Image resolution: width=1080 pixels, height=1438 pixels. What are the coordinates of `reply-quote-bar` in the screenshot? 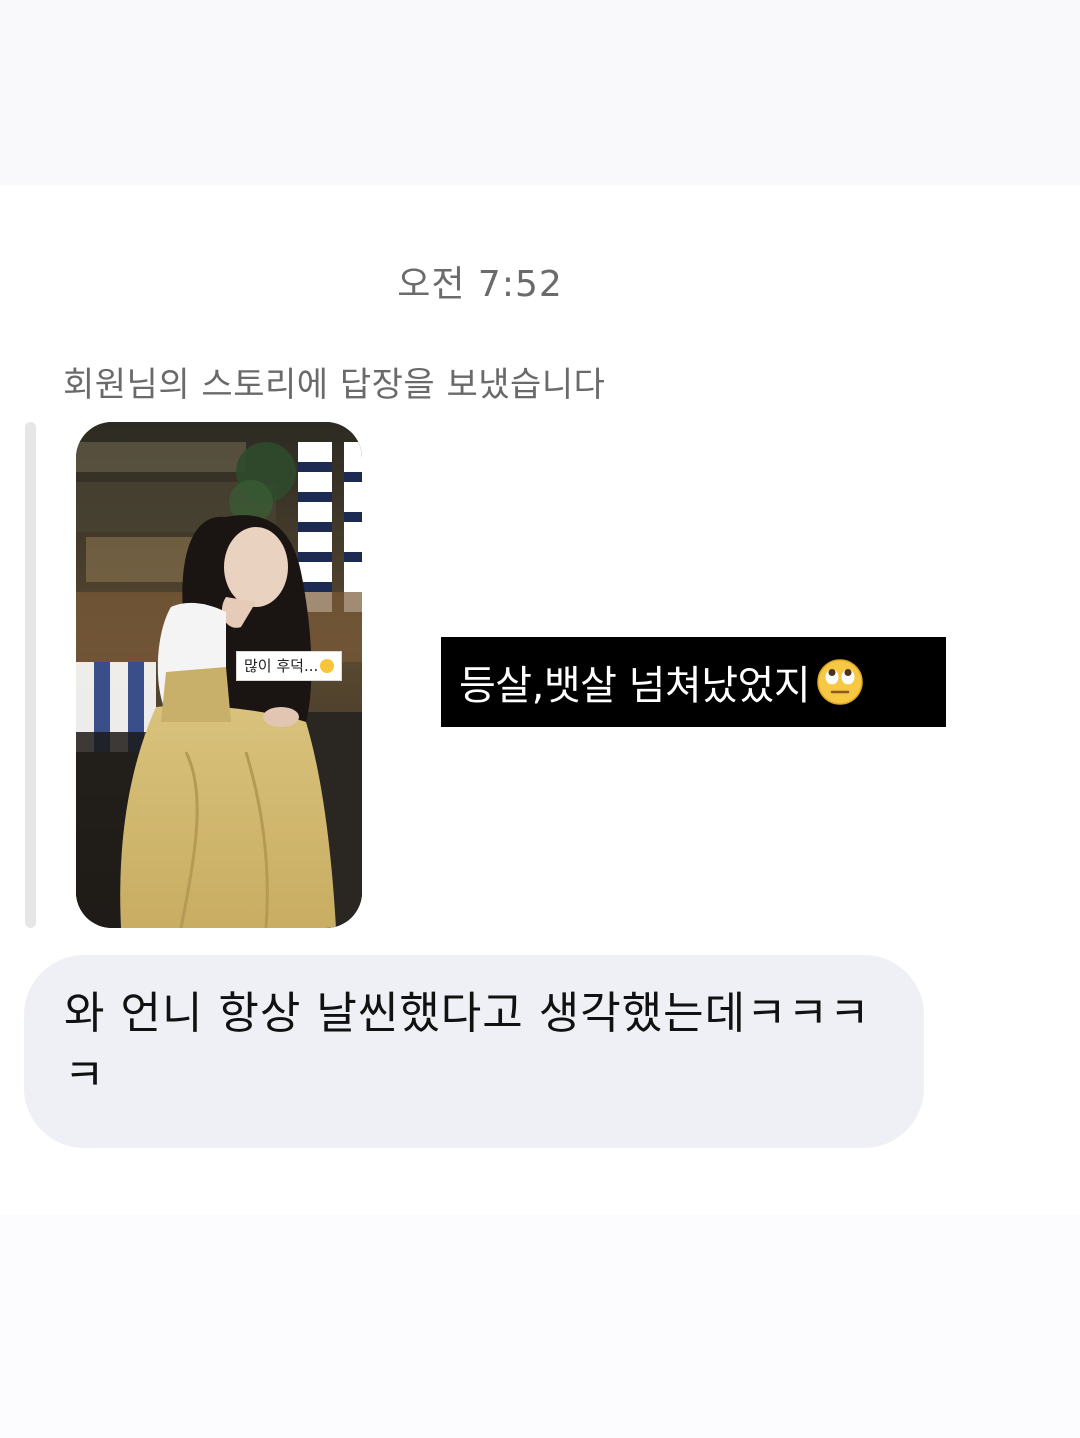 It's located at (30, 675).